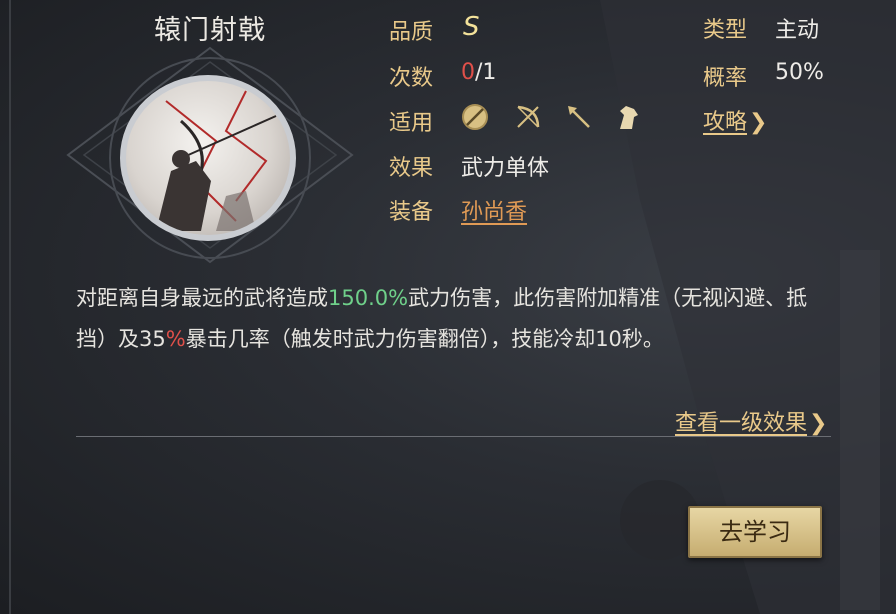 This screenshot has width=896, height=614. I want to click on count-value: 0/1, so click(478, 72).